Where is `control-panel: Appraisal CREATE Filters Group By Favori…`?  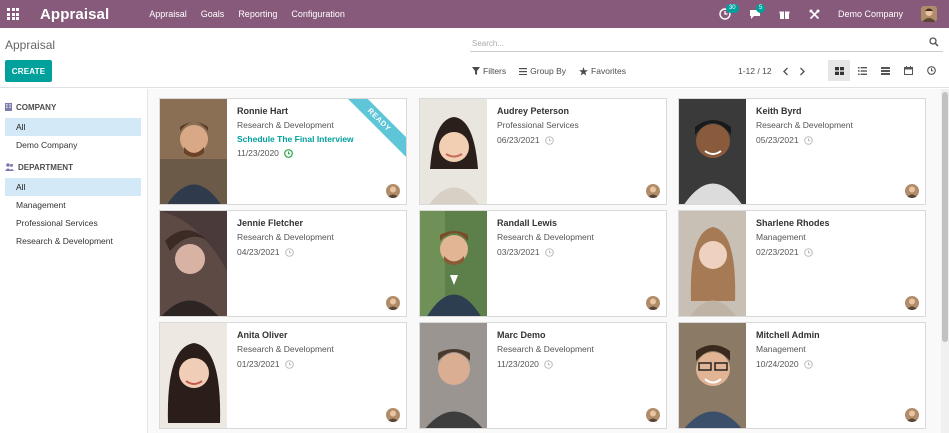
control-panel: Appraisal CREATE Filters Group By Favori… is located at coordinates (474, 58).